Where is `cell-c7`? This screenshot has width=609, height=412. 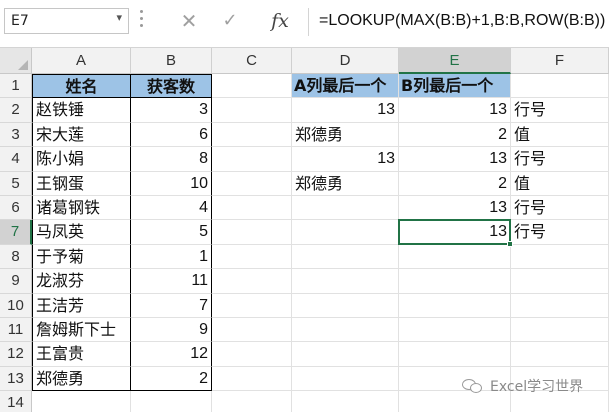
cell-c7 is located at coordinates (252, 232).